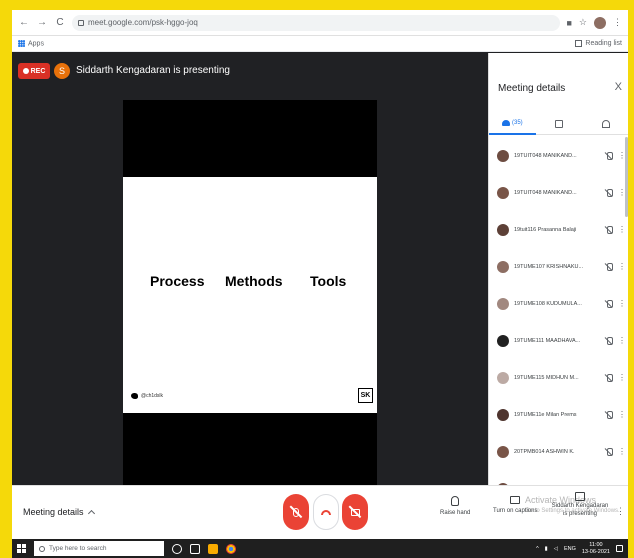 Image resolution: width=634 pixels, height=558 pixels. Describe the element at coordinates (34, 71) in the screenshot. I see `recording-badge: REC` at that location.